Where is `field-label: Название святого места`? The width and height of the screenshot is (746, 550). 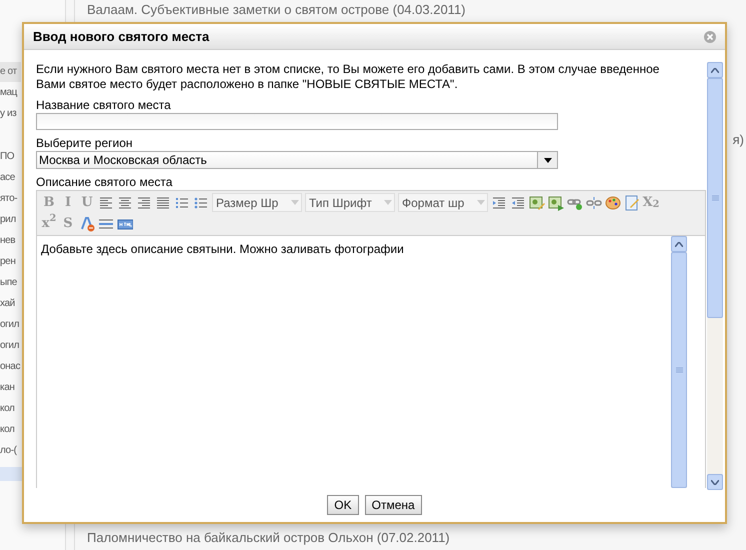 field-label: Название святого места is located at coordinates (104, 105).